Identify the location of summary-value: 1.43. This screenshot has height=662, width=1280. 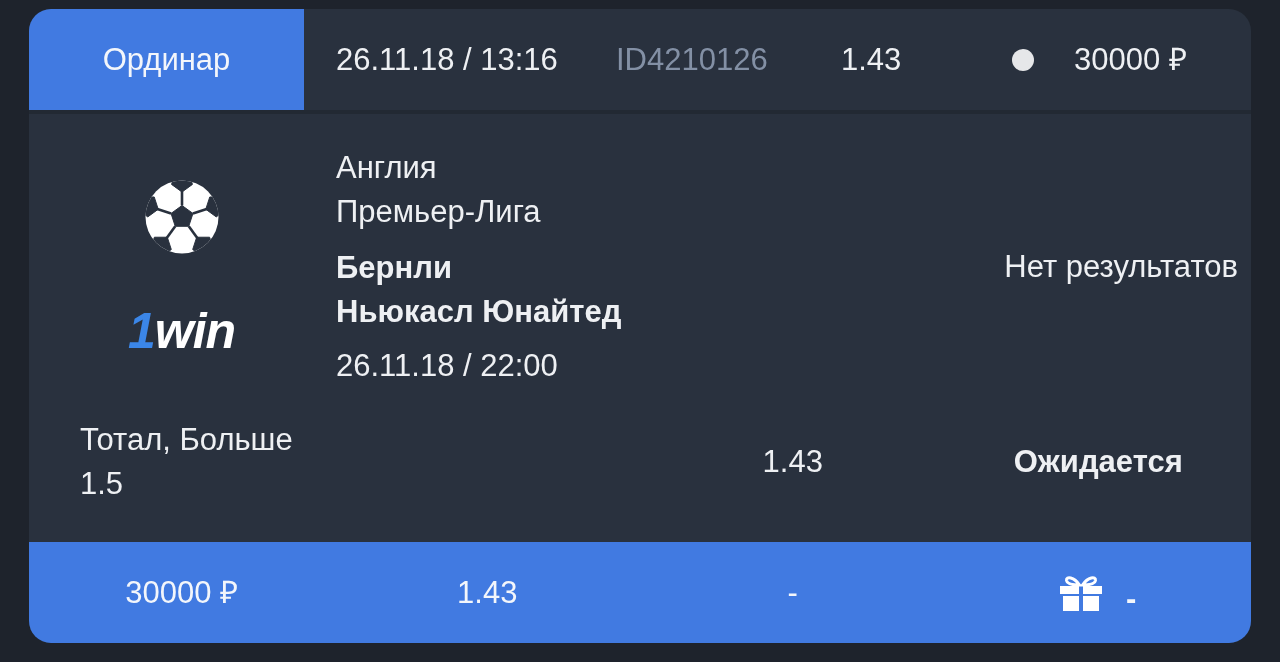
(487, 592).